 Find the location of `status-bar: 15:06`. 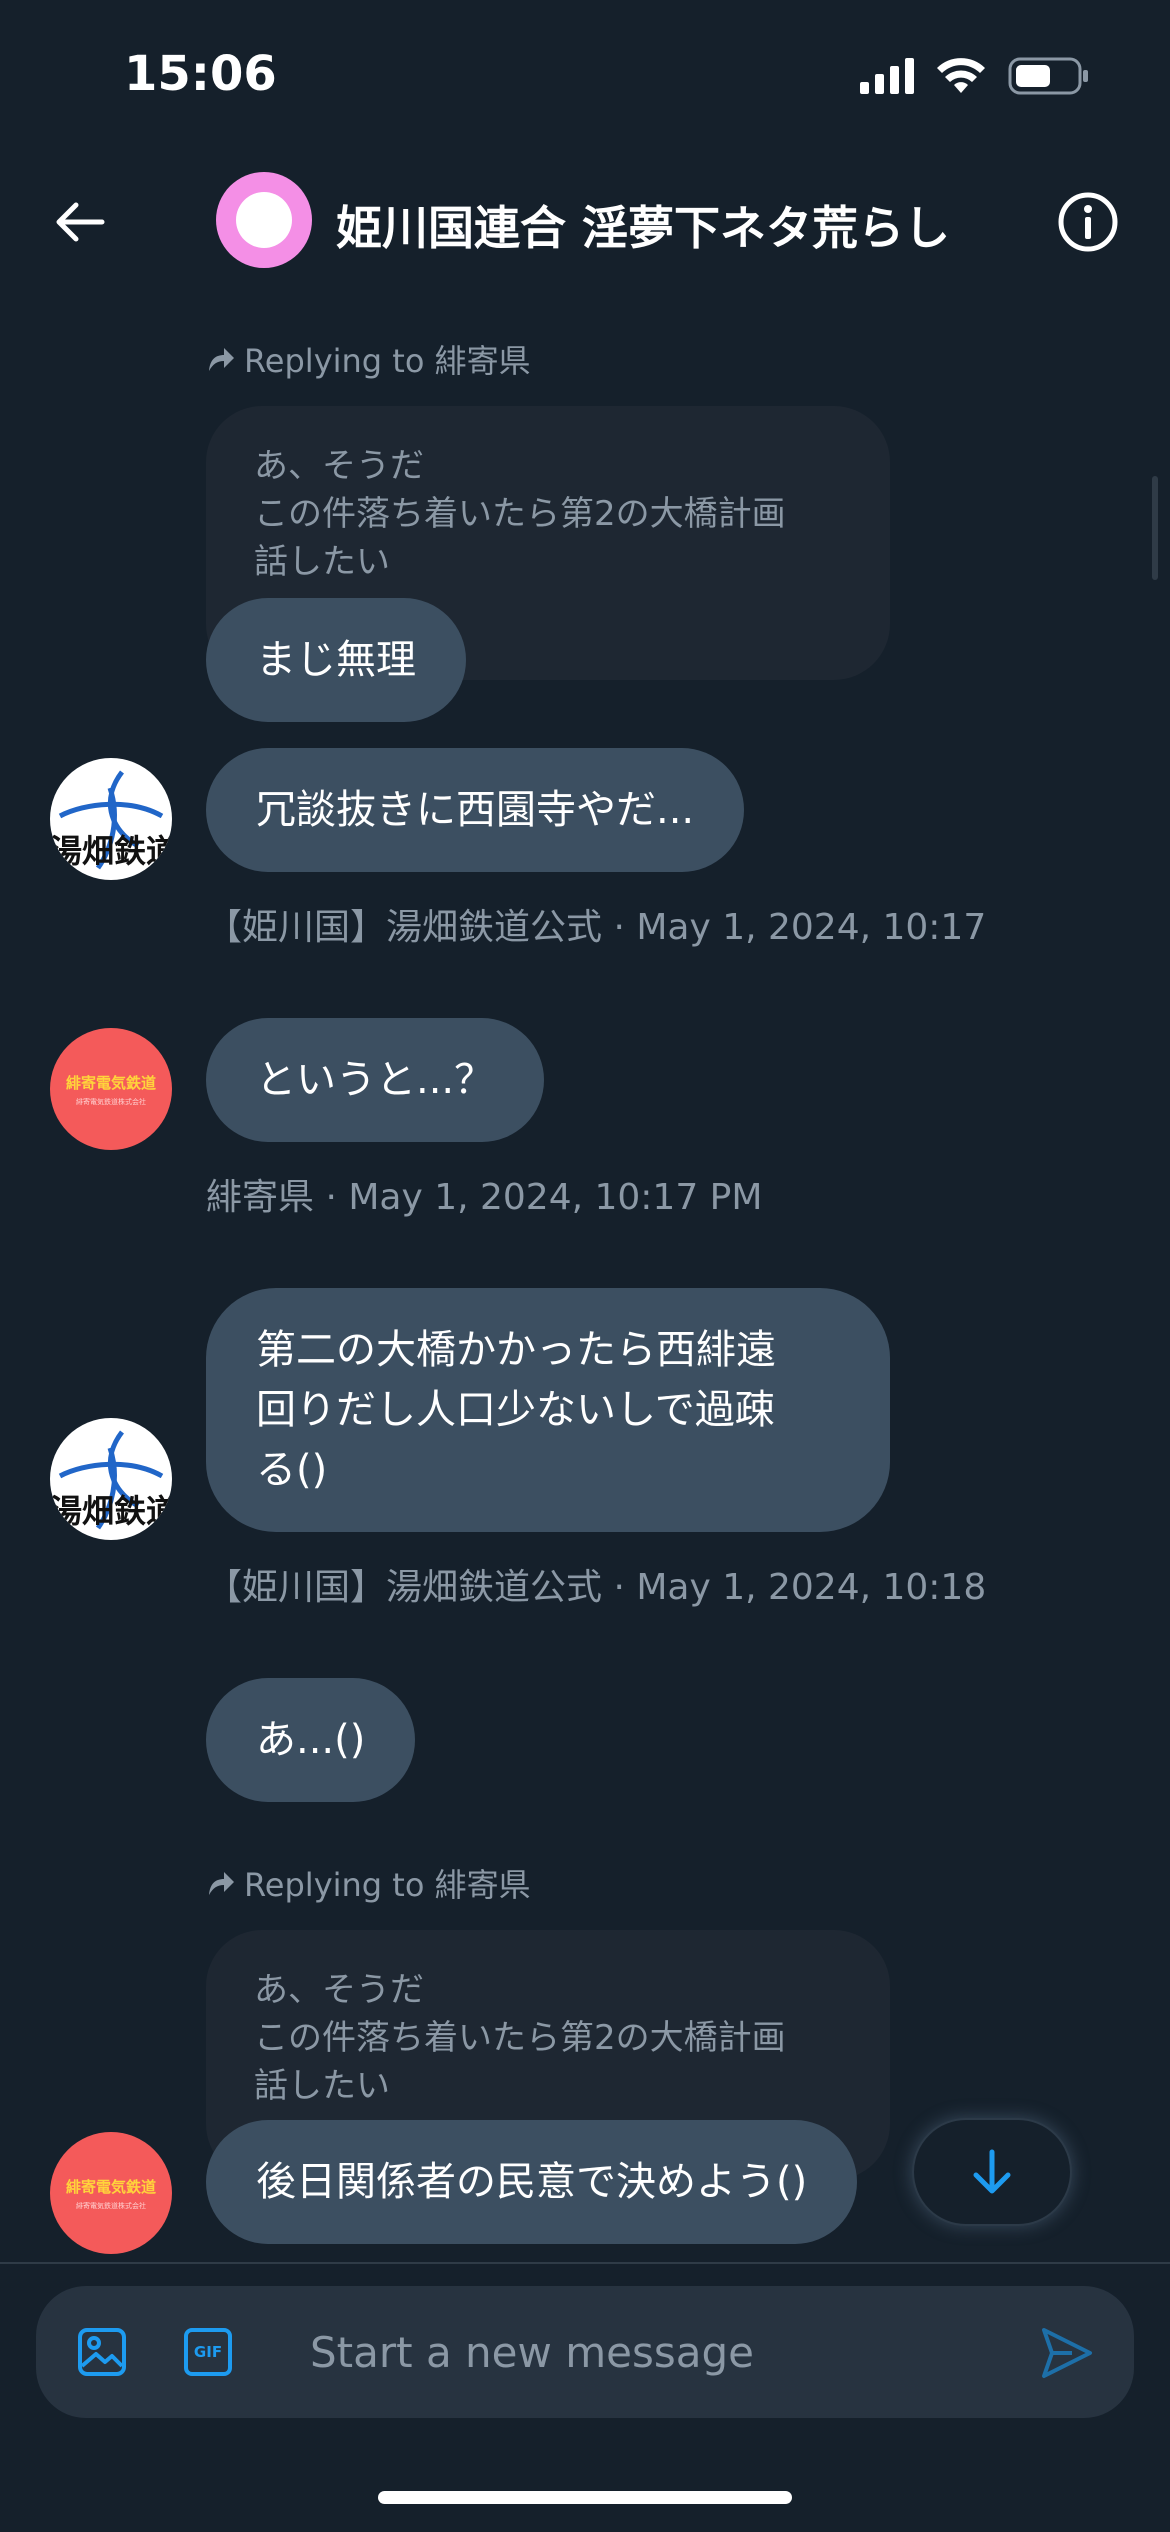

status-bar: 15:06 is located at coordinates (585, 75).